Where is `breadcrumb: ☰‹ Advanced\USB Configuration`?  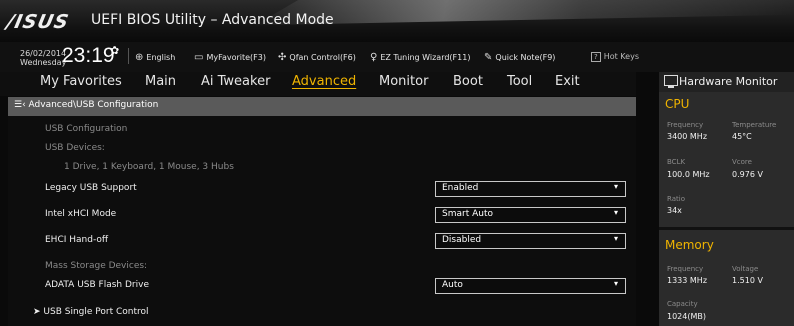
breadcrumb: ☰‹ Advanced\USB Configuration is located at coordinates (322, 106).